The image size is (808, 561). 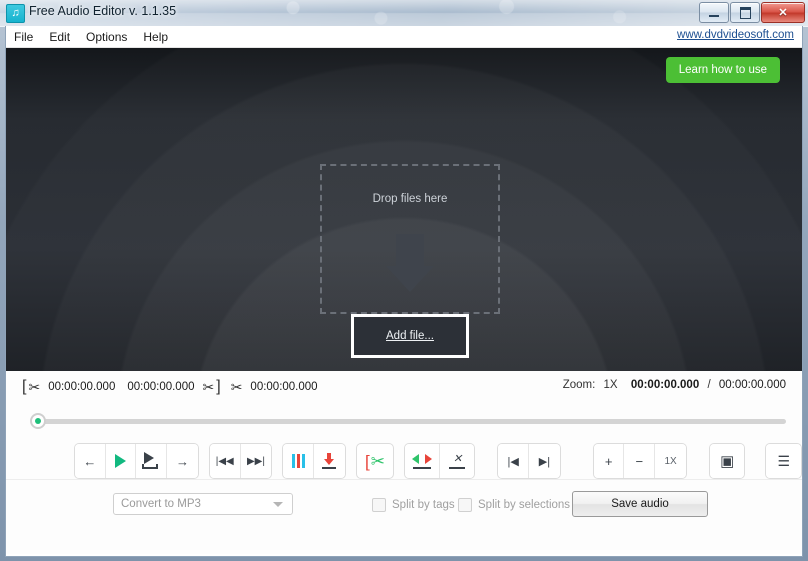 I want to click on seek-group: |◀◀ ▶▶|, so click(x=240, y=461).